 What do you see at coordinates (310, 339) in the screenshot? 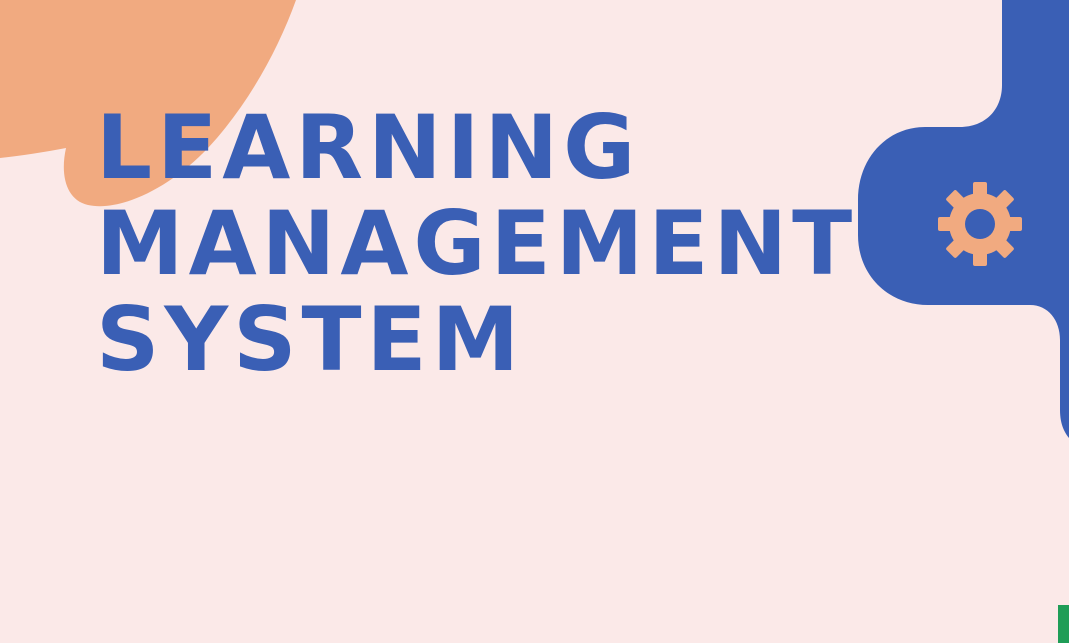
I see `title-line-3: SYSTEM` at bounding box center [310, 339].